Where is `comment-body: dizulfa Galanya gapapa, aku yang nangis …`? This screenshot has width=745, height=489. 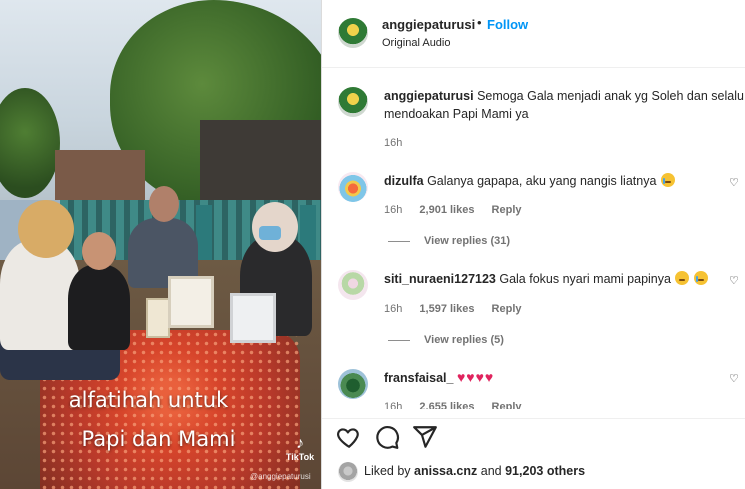
comment-body: dizulfa Galanya gapapa, aku yang nangis … is located at coordinates (564, 181).